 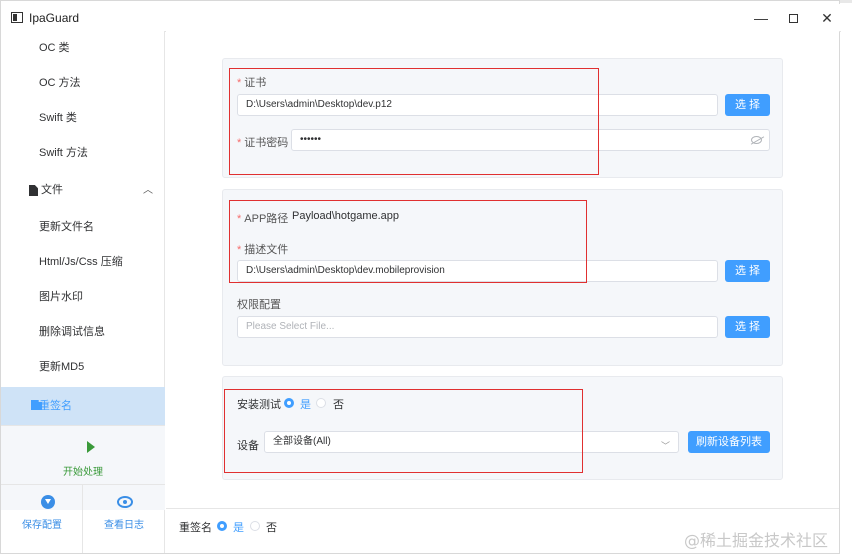 What do you see at coordinates (54, 18) in the screenshot?
I see `window-title: IpaGuard` at bounding box center [54, 18].